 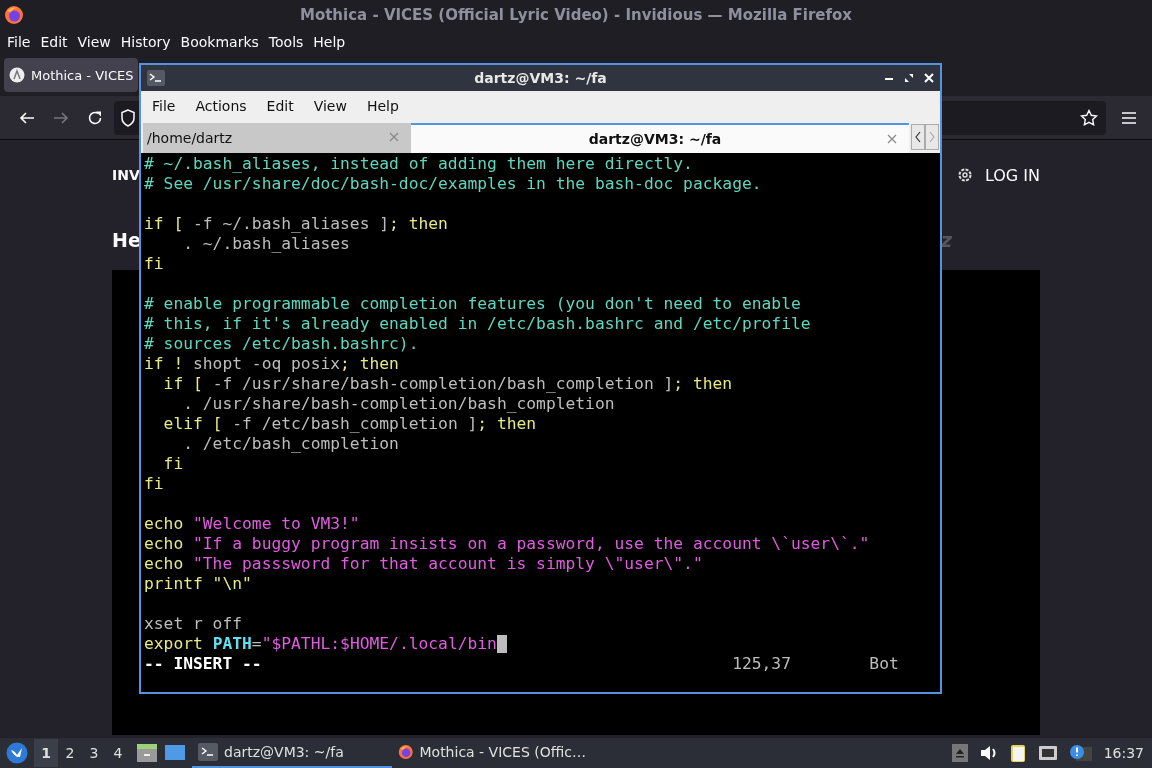 I want to click on code-line: # enable programmable completion features (you don't need to enable, so click(x=472, y=304).